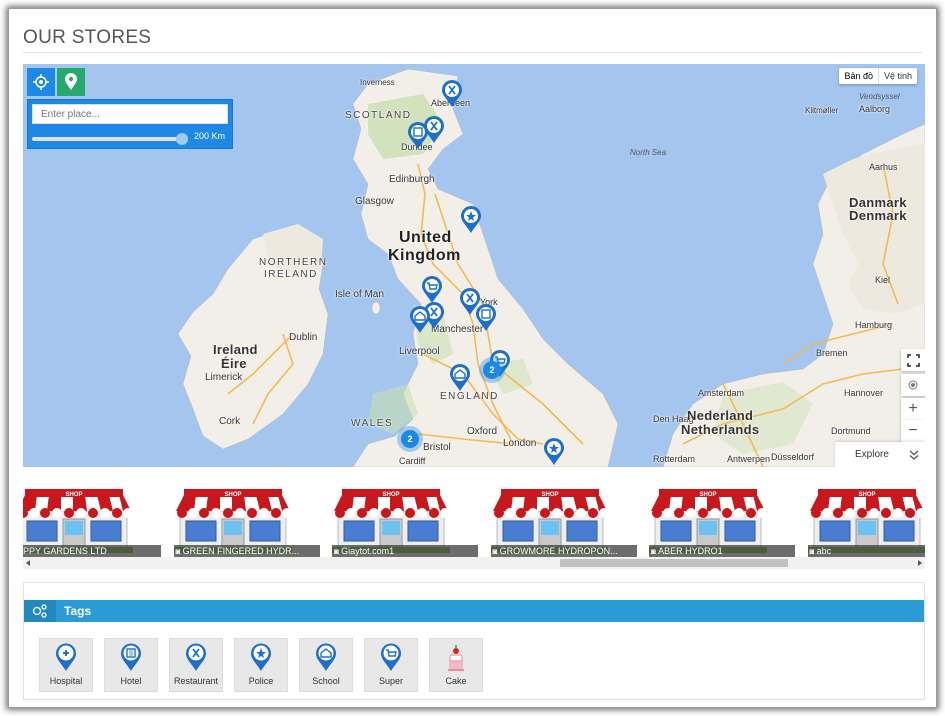  Describe the element at coordinates (406, 517) in the screenshot. I see `store-card: SHOP ◙ Giaytot.com1` at that location.